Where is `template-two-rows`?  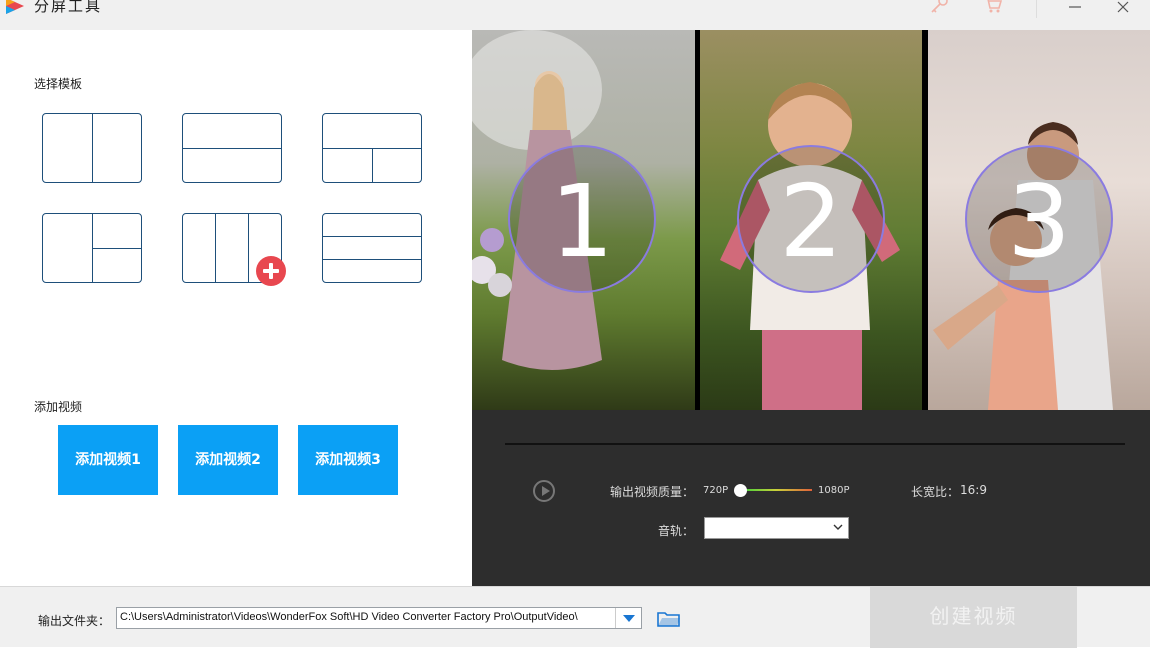
template-two-rows is located at coordinates (232, 148).